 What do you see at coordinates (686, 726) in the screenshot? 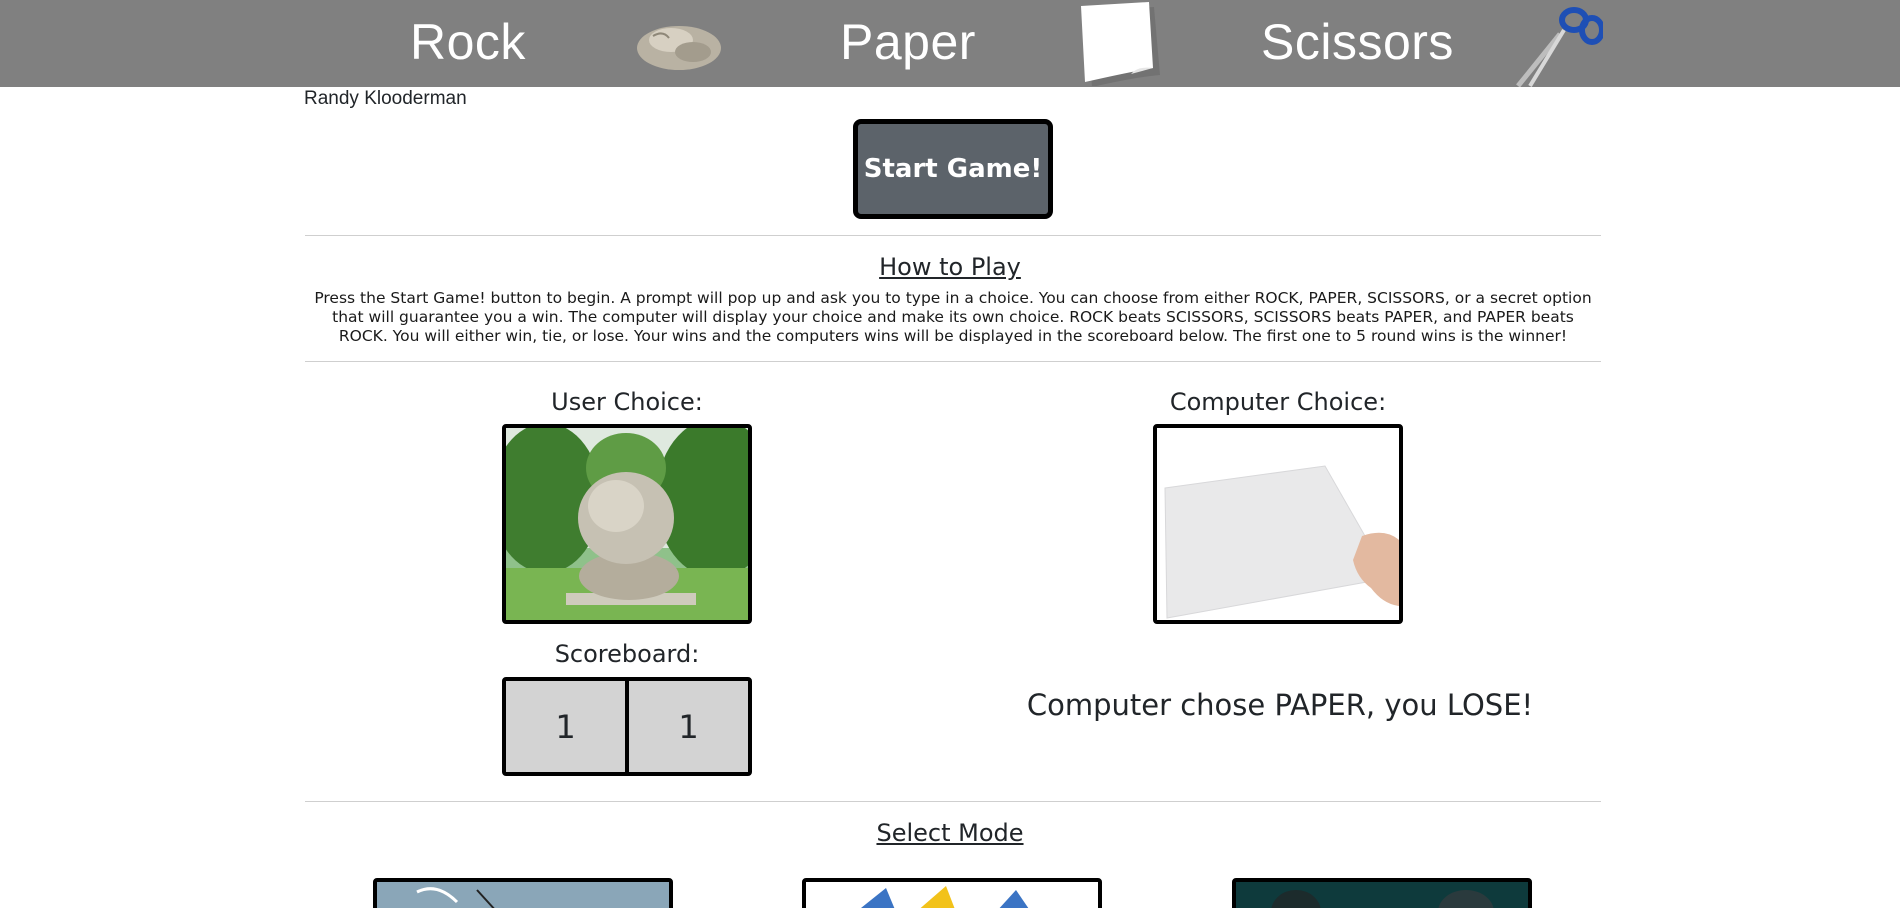
I see `computer-score: 1` at bounding box center [686, 726].